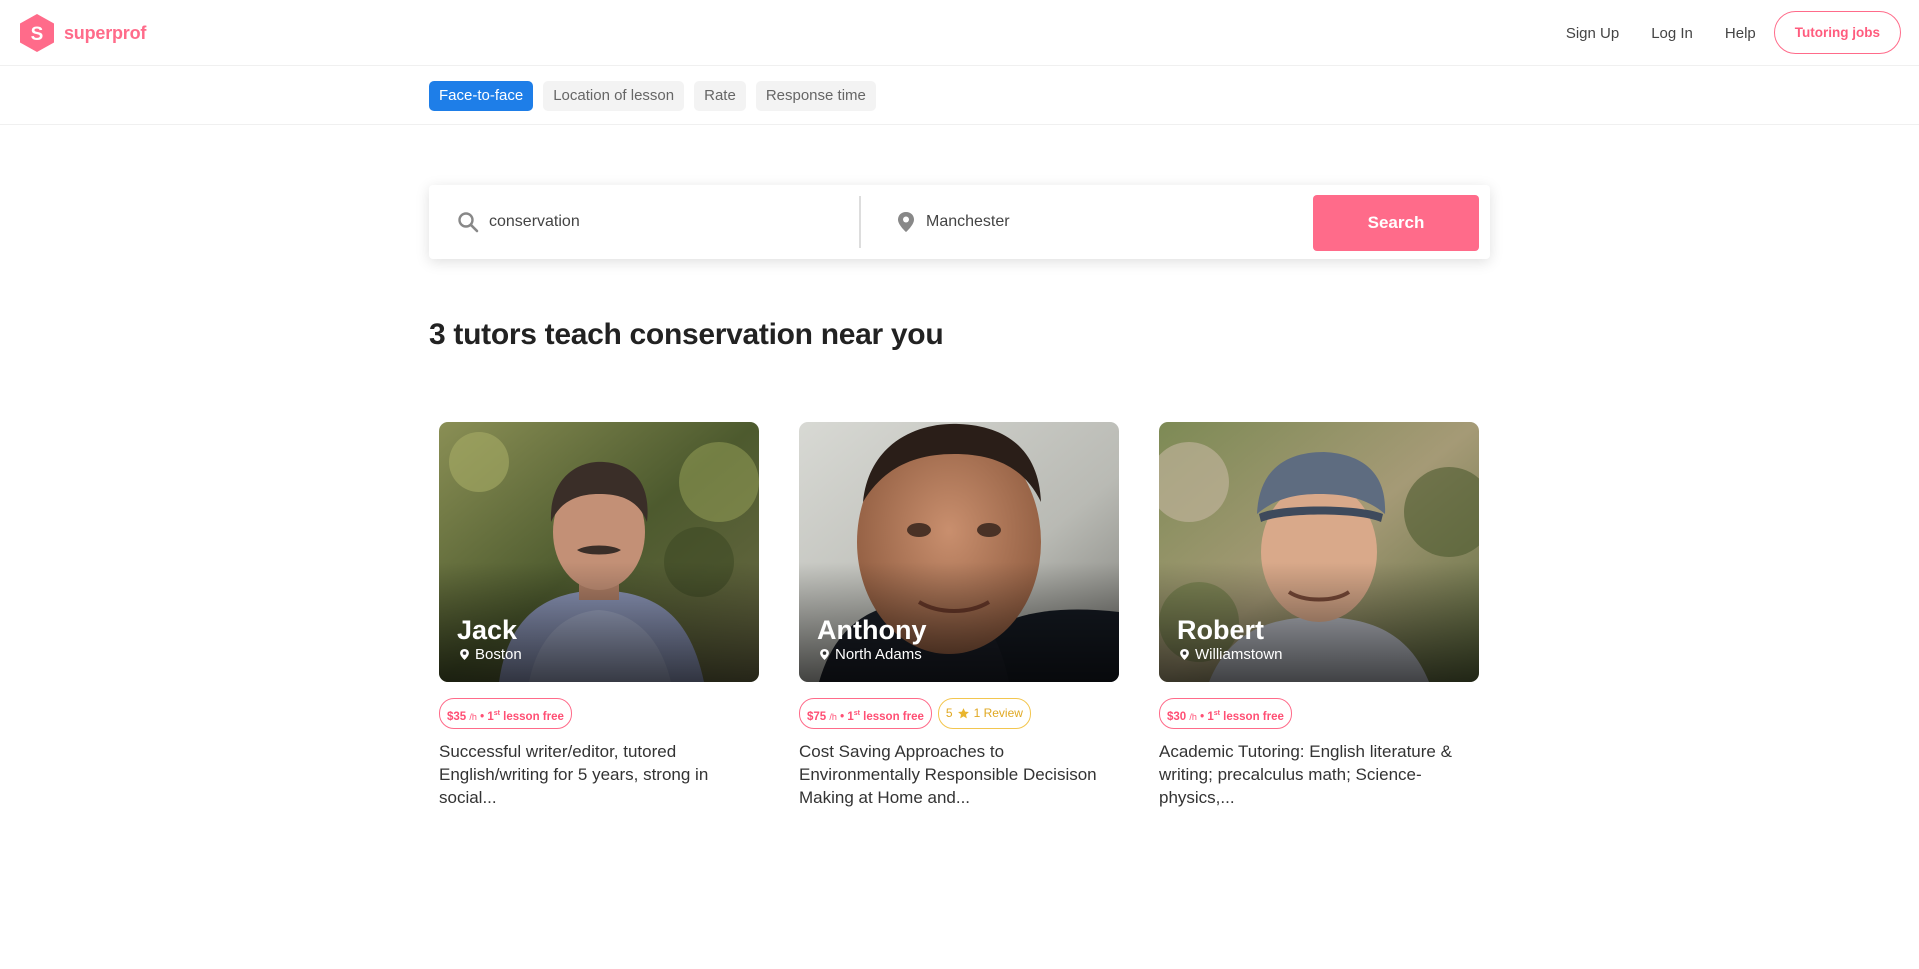 This screenshot has width=1919, height=969. What do you see at coordinates (498, 654) in the screenshot?
I see `tutor-city-label: Boston` at bounding box center [498, 654].